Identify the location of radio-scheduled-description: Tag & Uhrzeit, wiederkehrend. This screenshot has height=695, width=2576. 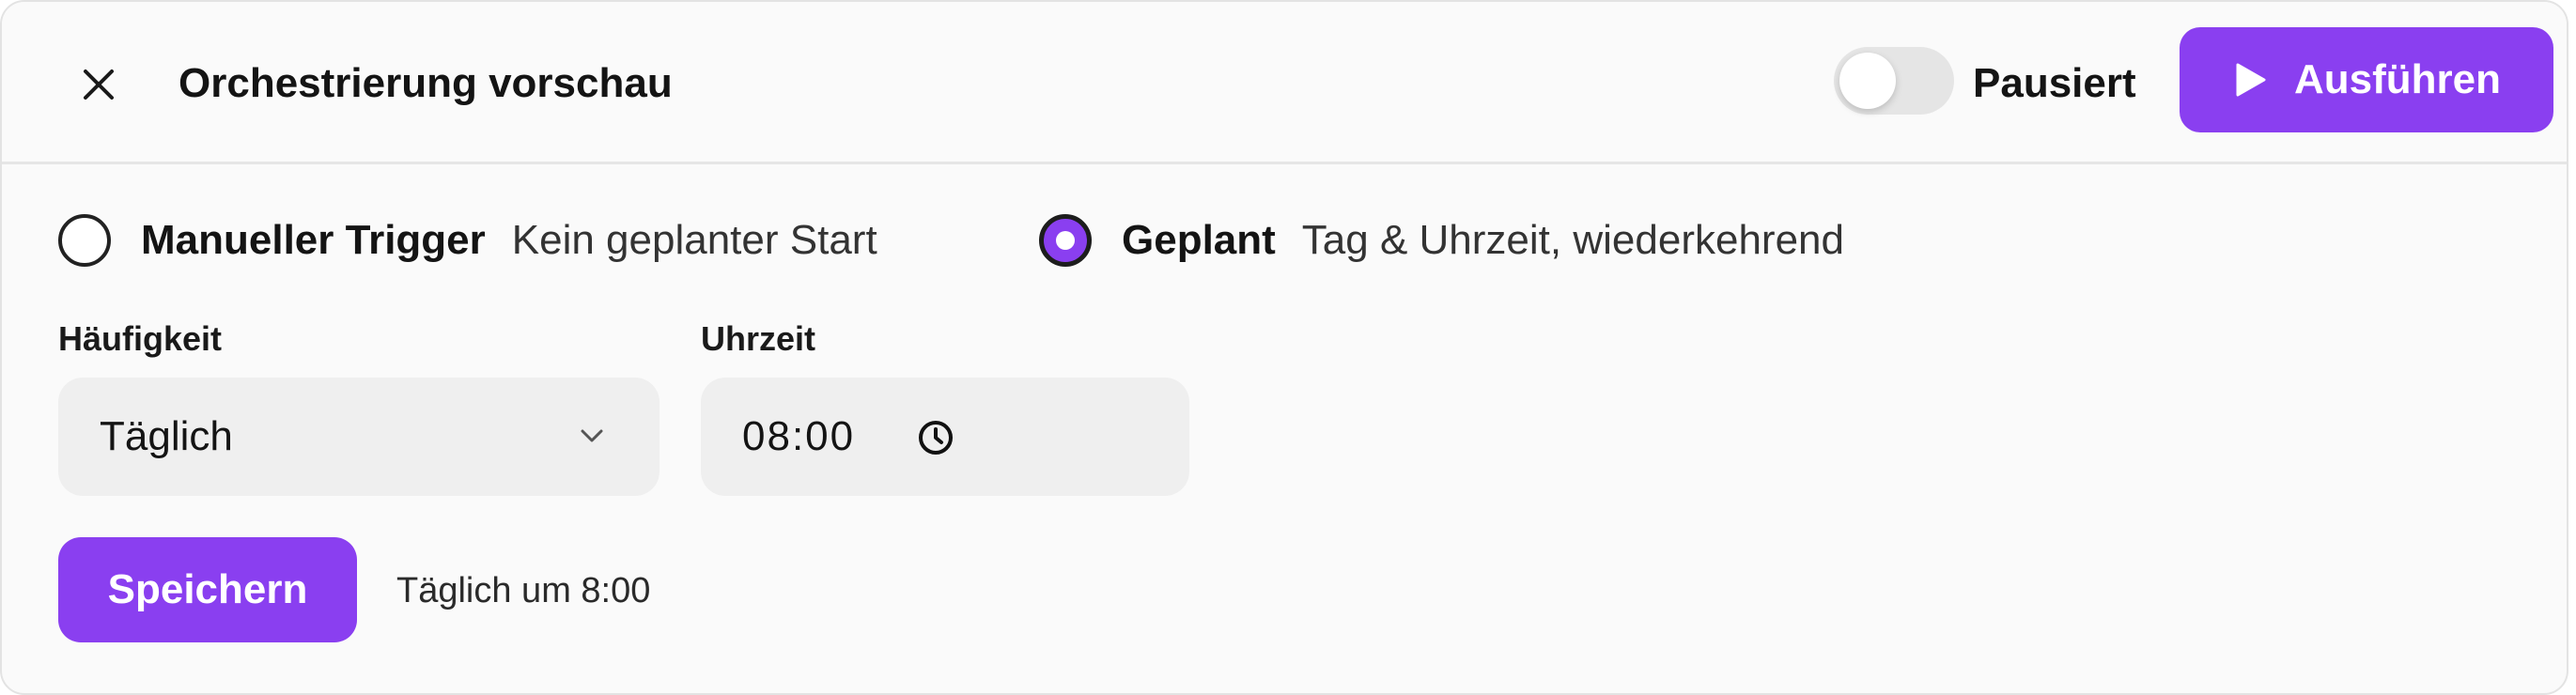
(1572, 240).